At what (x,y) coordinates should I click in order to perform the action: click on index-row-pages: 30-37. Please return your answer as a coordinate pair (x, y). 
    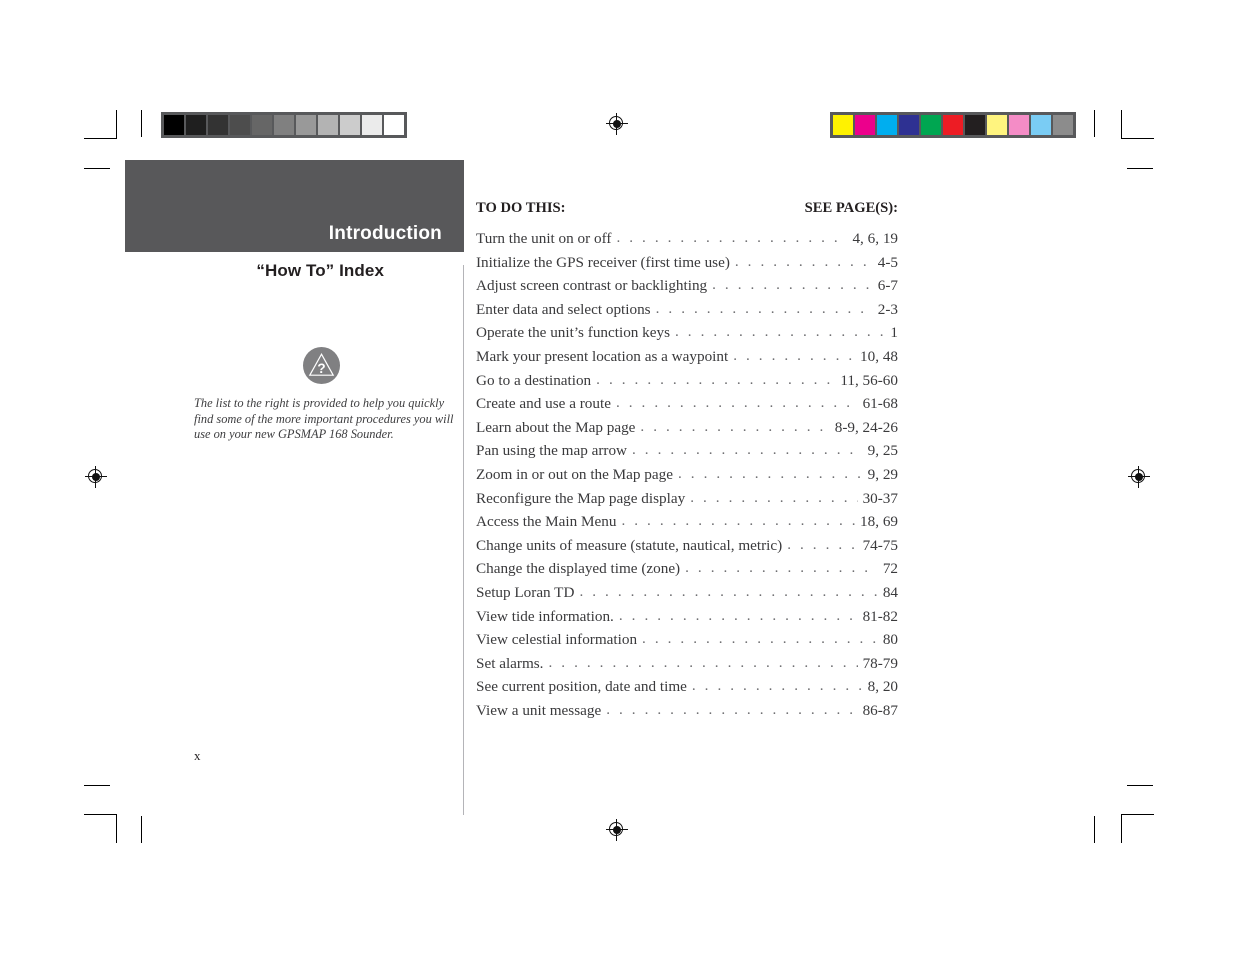
    Looking at the image, I should click on (880, 498).